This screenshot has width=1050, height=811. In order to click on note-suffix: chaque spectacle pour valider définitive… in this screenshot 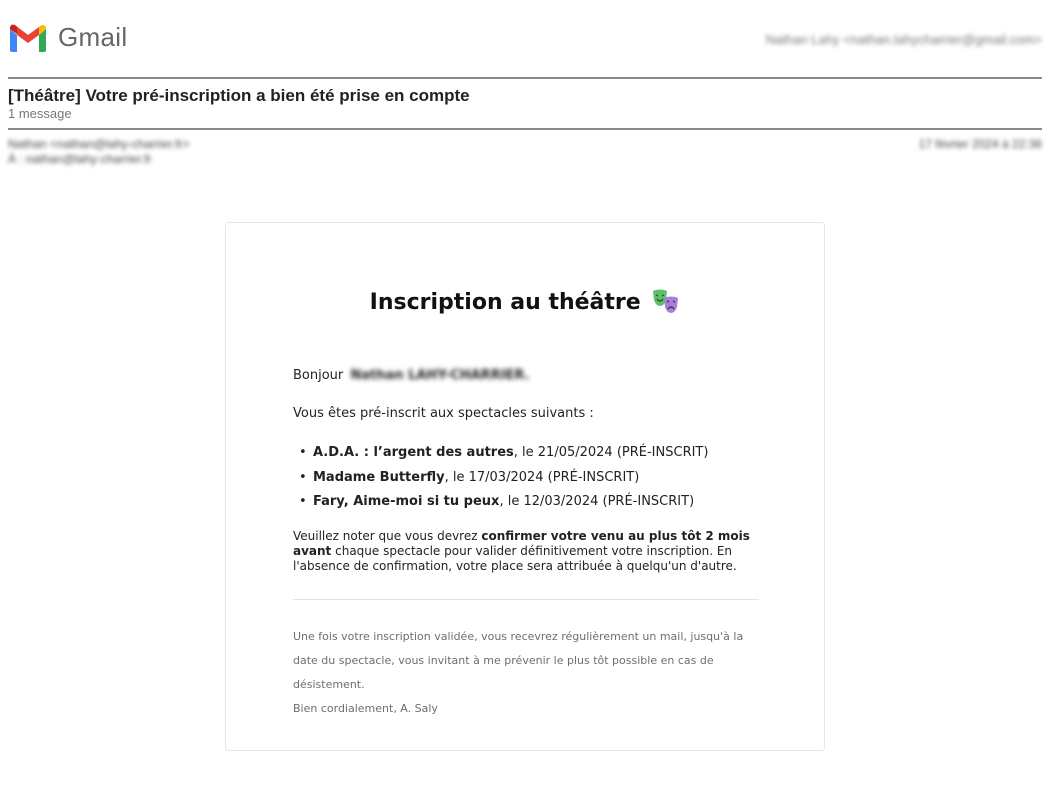, I will do `click(515, 558)`.